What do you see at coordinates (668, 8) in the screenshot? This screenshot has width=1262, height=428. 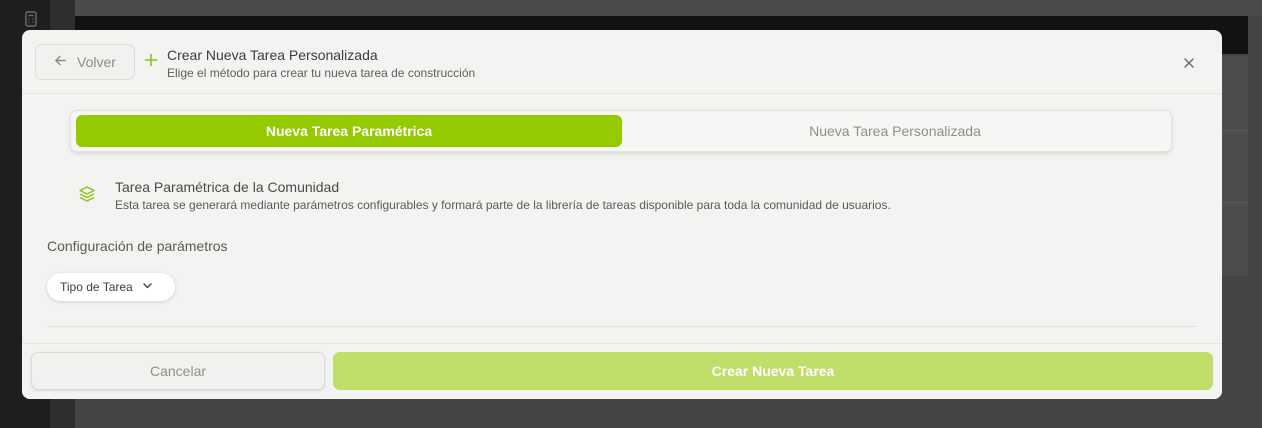 I see `background-topbar` at bounding box center [668, 8].